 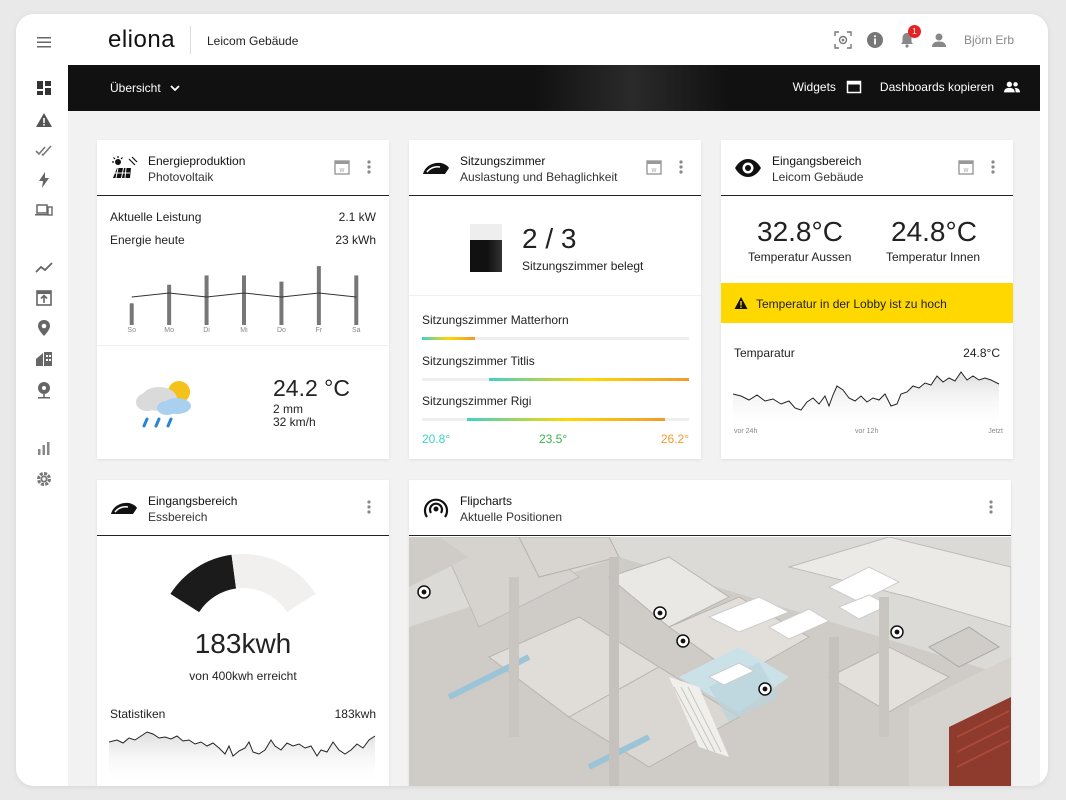 What do you see at coordinates (135, 88) in the screenshot?
I see `tab-label: Übersicht` at bounding box center [135, 88].